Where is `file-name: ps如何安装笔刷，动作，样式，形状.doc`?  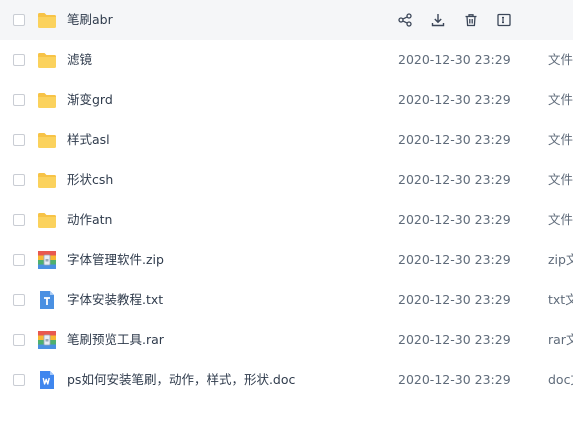 file-name: ps如何安装笔刷，动作，样式，形状.doc is located at coordinates (181, 380).